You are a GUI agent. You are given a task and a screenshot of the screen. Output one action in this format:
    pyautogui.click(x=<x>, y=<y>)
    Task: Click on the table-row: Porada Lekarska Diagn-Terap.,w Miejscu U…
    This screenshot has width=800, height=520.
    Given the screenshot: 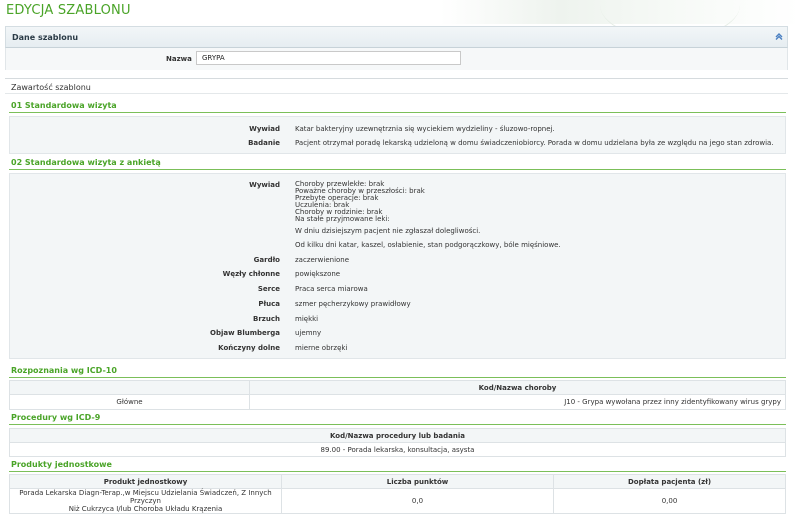 What is the action you would take?
    pyautogui.click(x=397, y=501)
    